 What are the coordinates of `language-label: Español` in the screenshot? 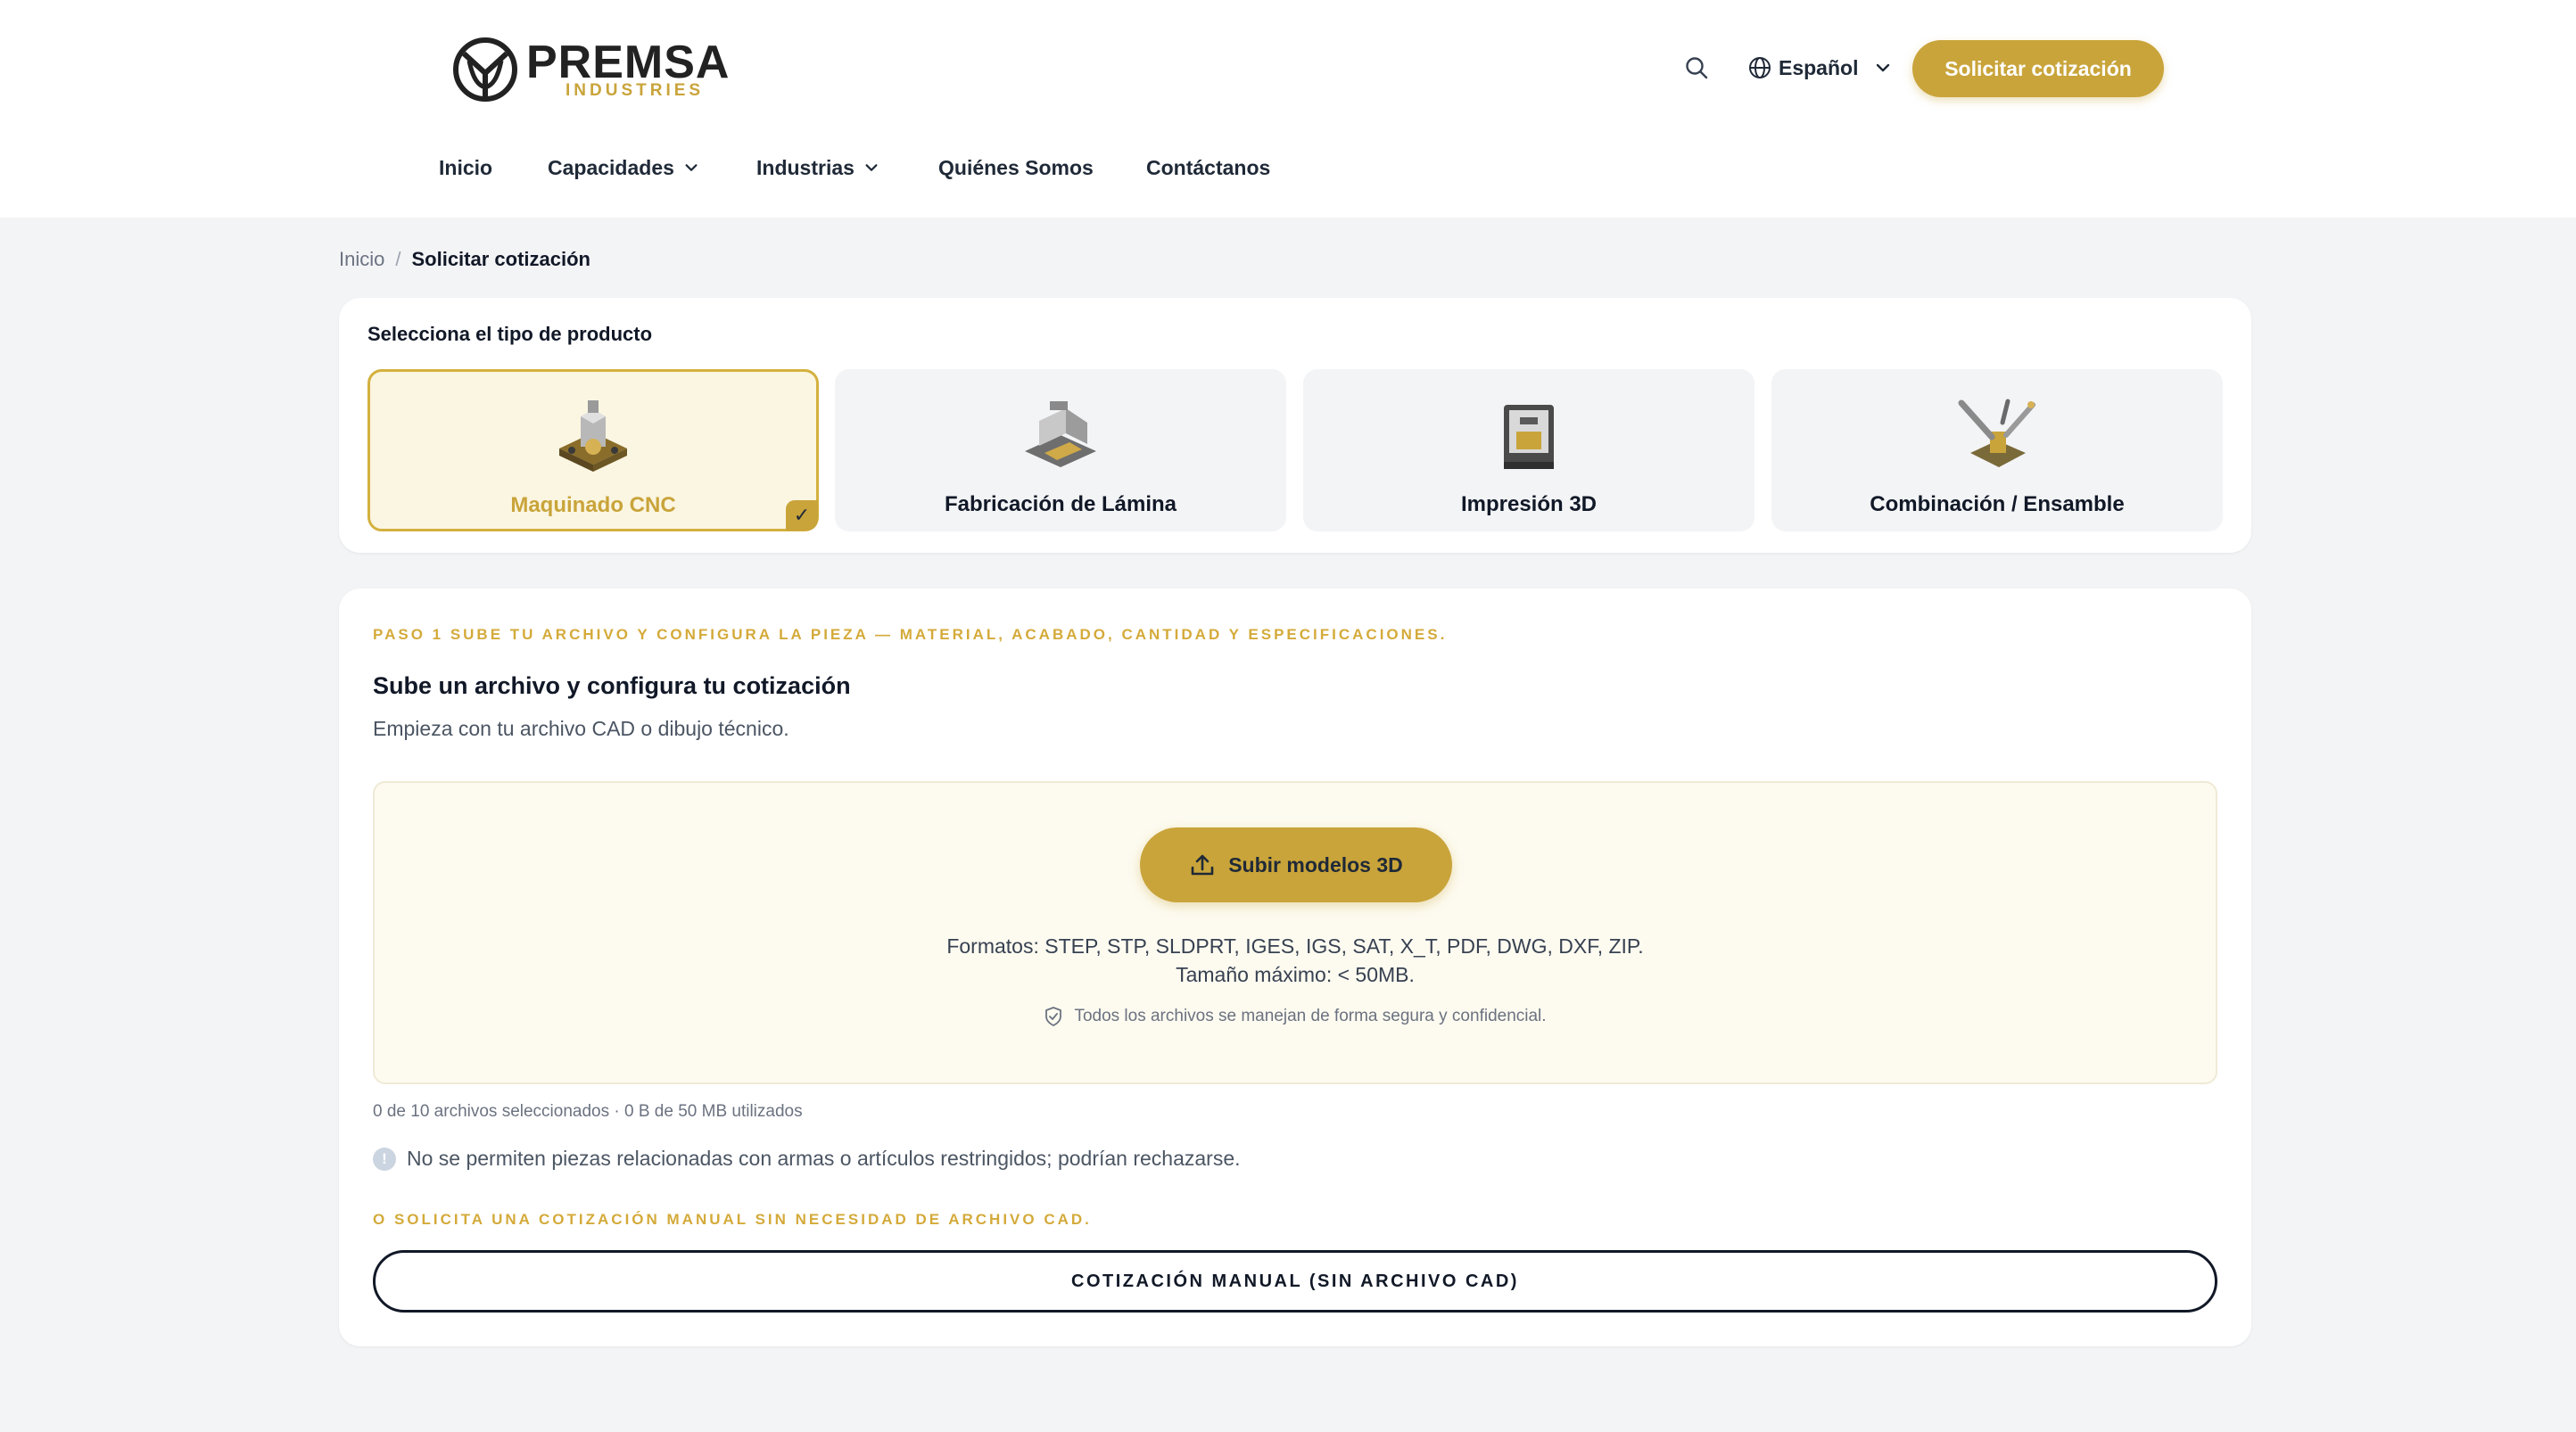 It's located at (1819, 67).